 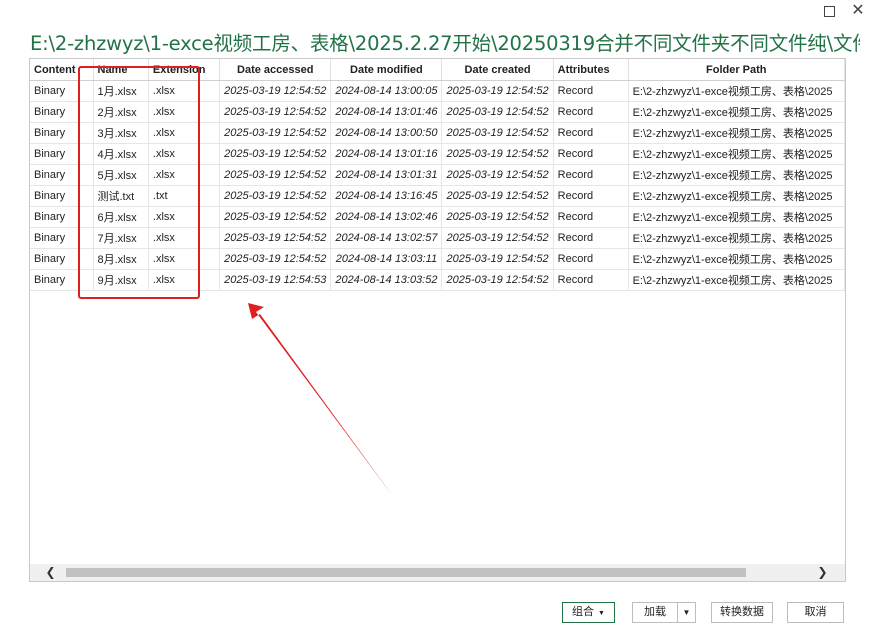 I want to click on column-header-content: Content, so click(x=62, y=70).